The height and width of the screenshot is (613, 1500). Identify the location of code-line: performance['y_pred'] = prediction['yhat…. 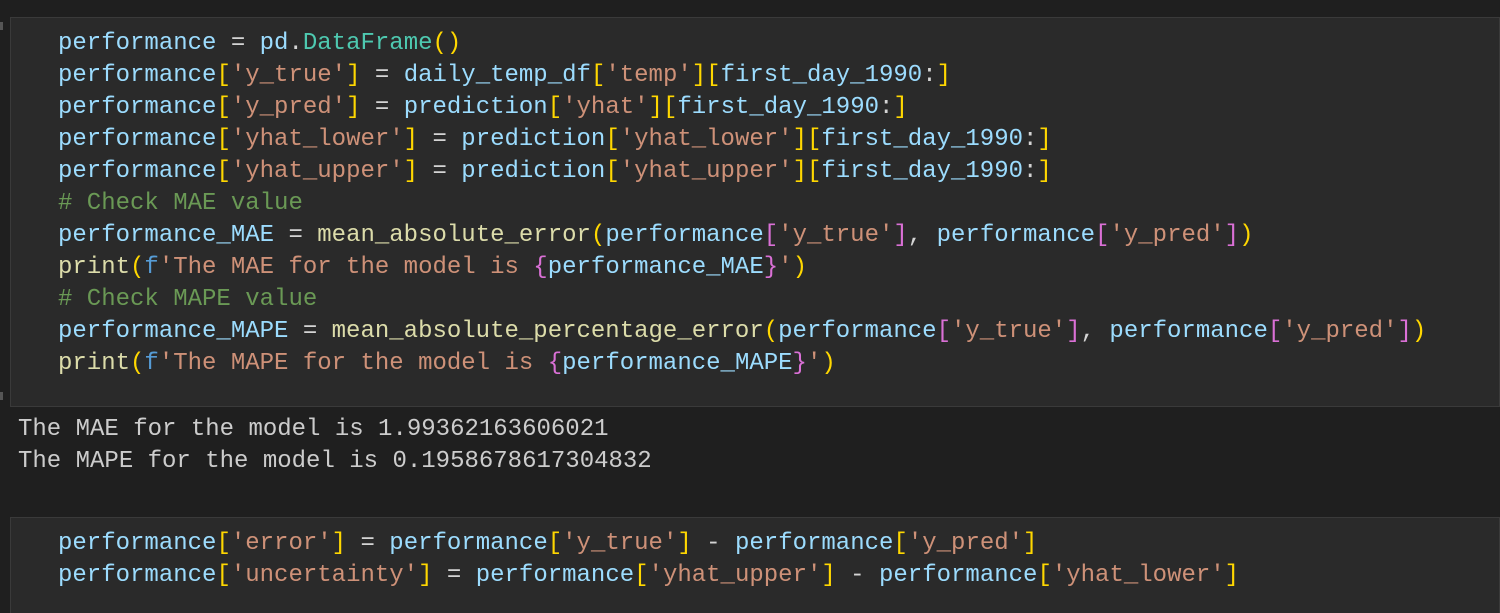
(742, 108).